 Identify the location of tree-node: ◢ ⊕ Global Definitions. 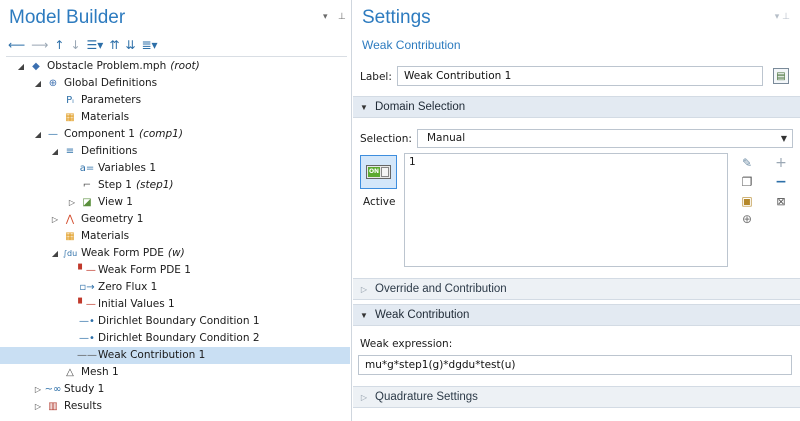
(175, 83).